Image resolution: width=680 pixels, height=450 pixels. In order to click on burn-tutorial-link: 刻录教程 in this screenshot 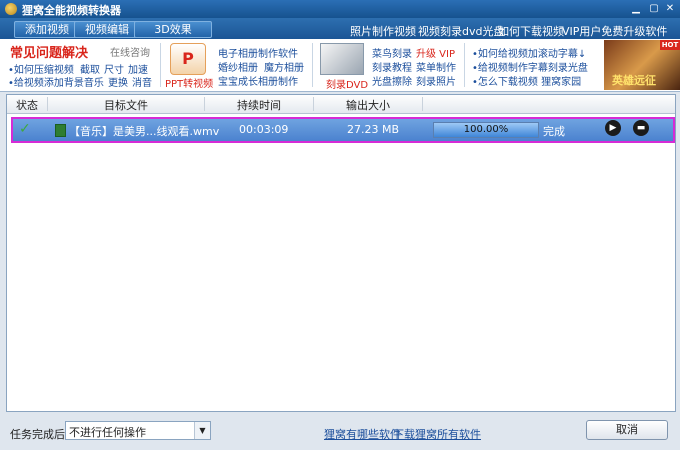, I will do `click(392, 66)`.